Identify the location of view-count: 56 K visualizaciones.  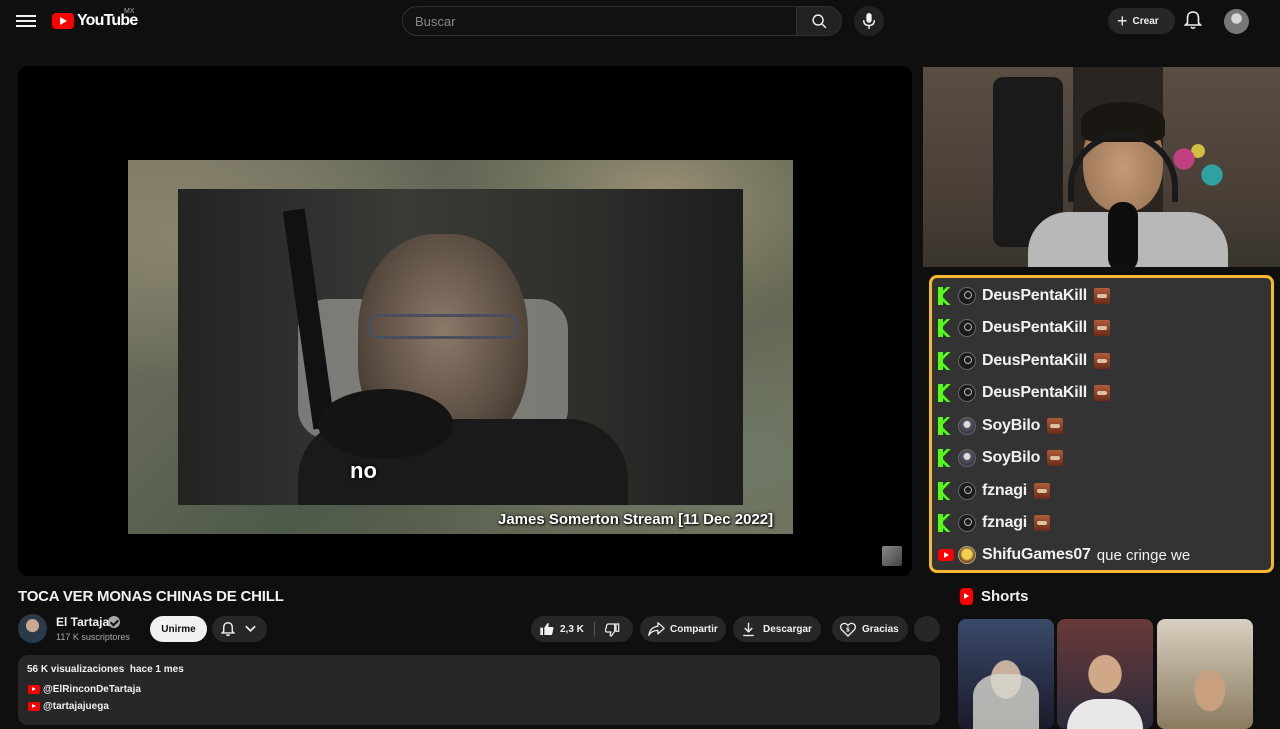
(76, 669).